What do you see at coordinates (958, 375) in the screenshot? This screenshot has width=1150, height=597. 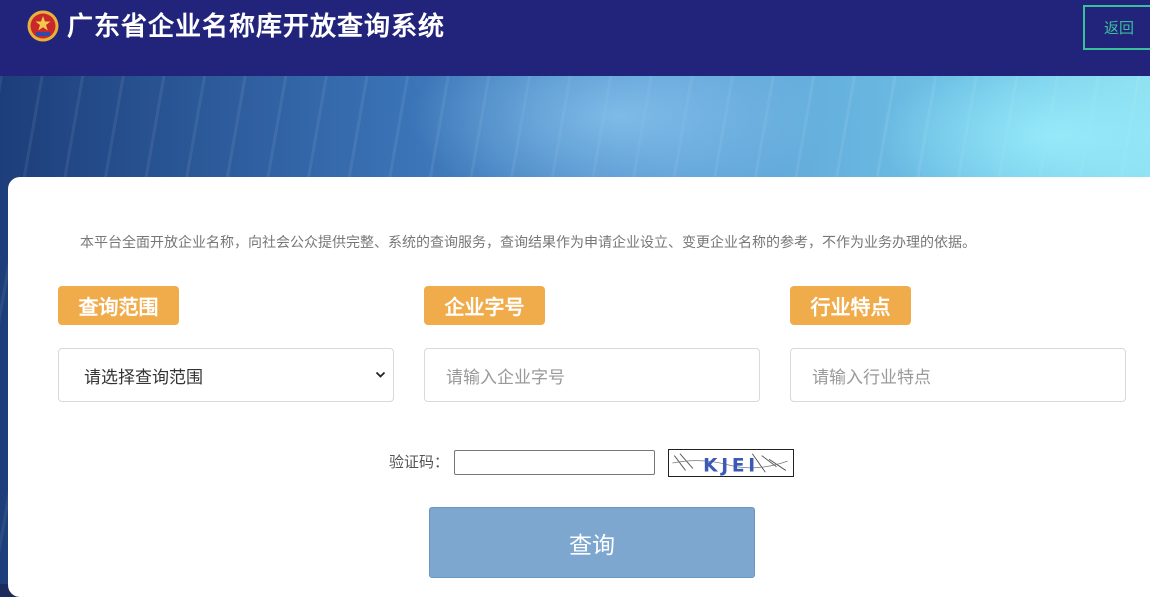 I see `industry-input: 请输入行业特点` at bounding box center [958, 375].